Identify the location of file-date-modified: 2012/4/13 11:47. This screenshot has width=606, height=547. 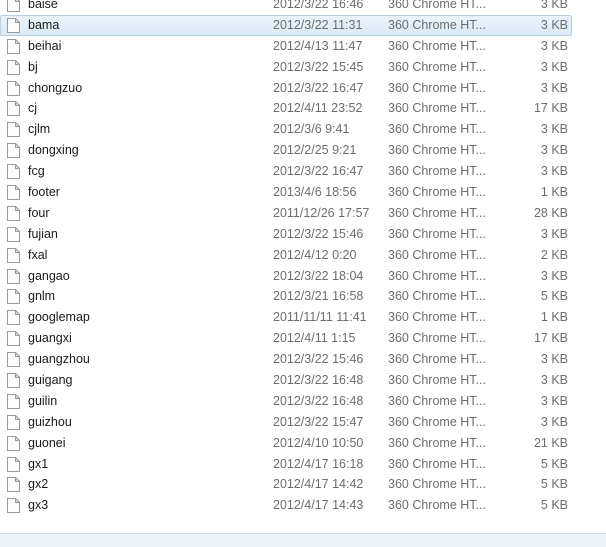
(318, 45).